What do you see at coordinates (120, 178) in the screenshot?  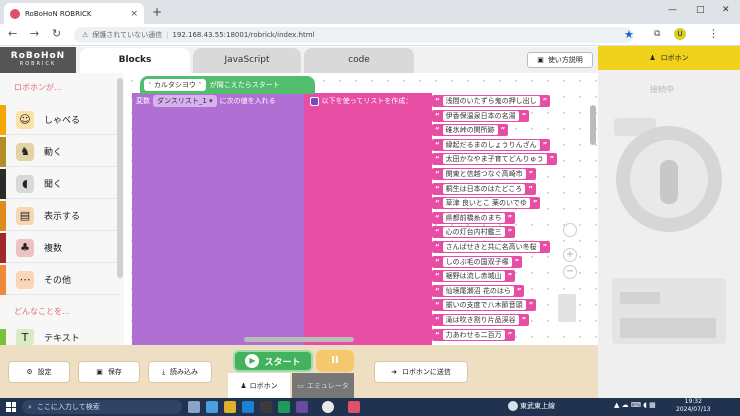 I see `sidebar-scrollbar` at bounding box center [120, 178].